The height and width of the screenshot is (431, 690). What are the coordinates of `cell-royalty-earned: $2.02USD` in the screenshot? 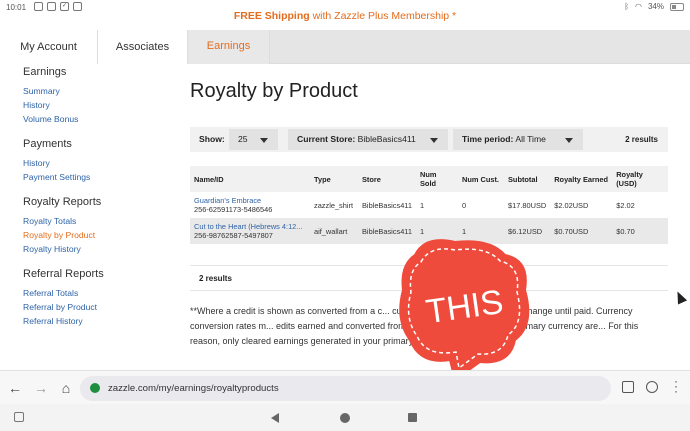 It's located at (581, 205).